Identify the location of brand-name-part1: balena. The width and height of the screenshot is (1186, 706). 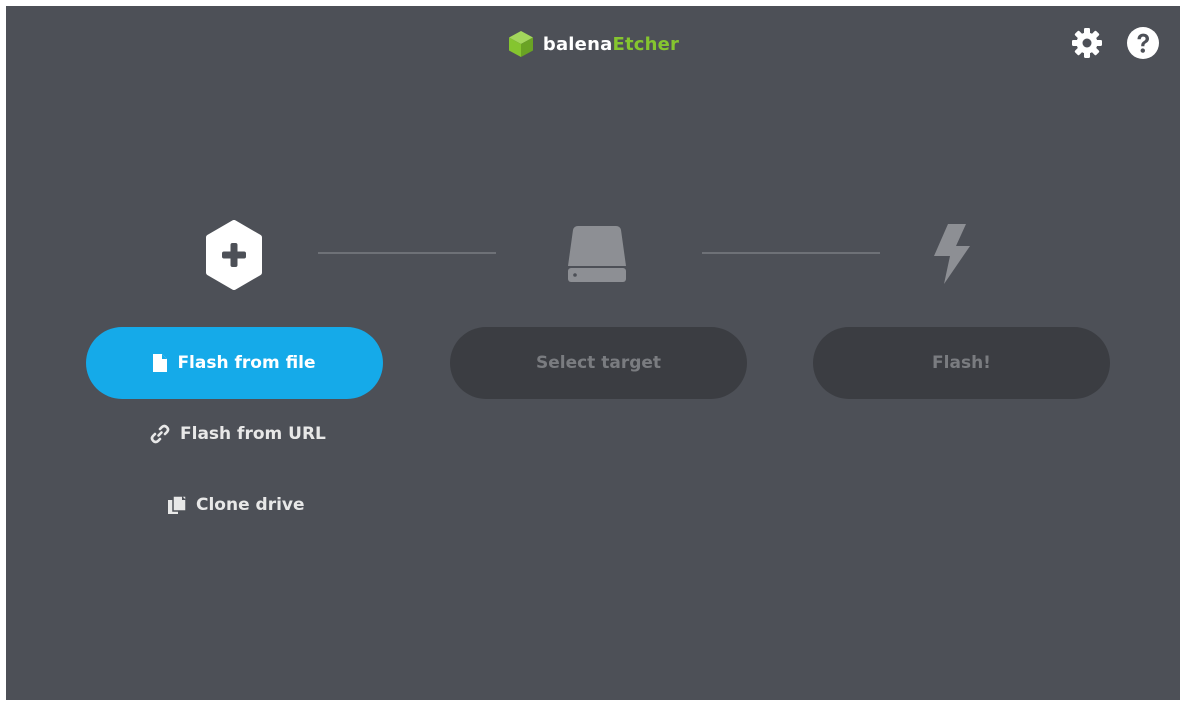
(577, 44).